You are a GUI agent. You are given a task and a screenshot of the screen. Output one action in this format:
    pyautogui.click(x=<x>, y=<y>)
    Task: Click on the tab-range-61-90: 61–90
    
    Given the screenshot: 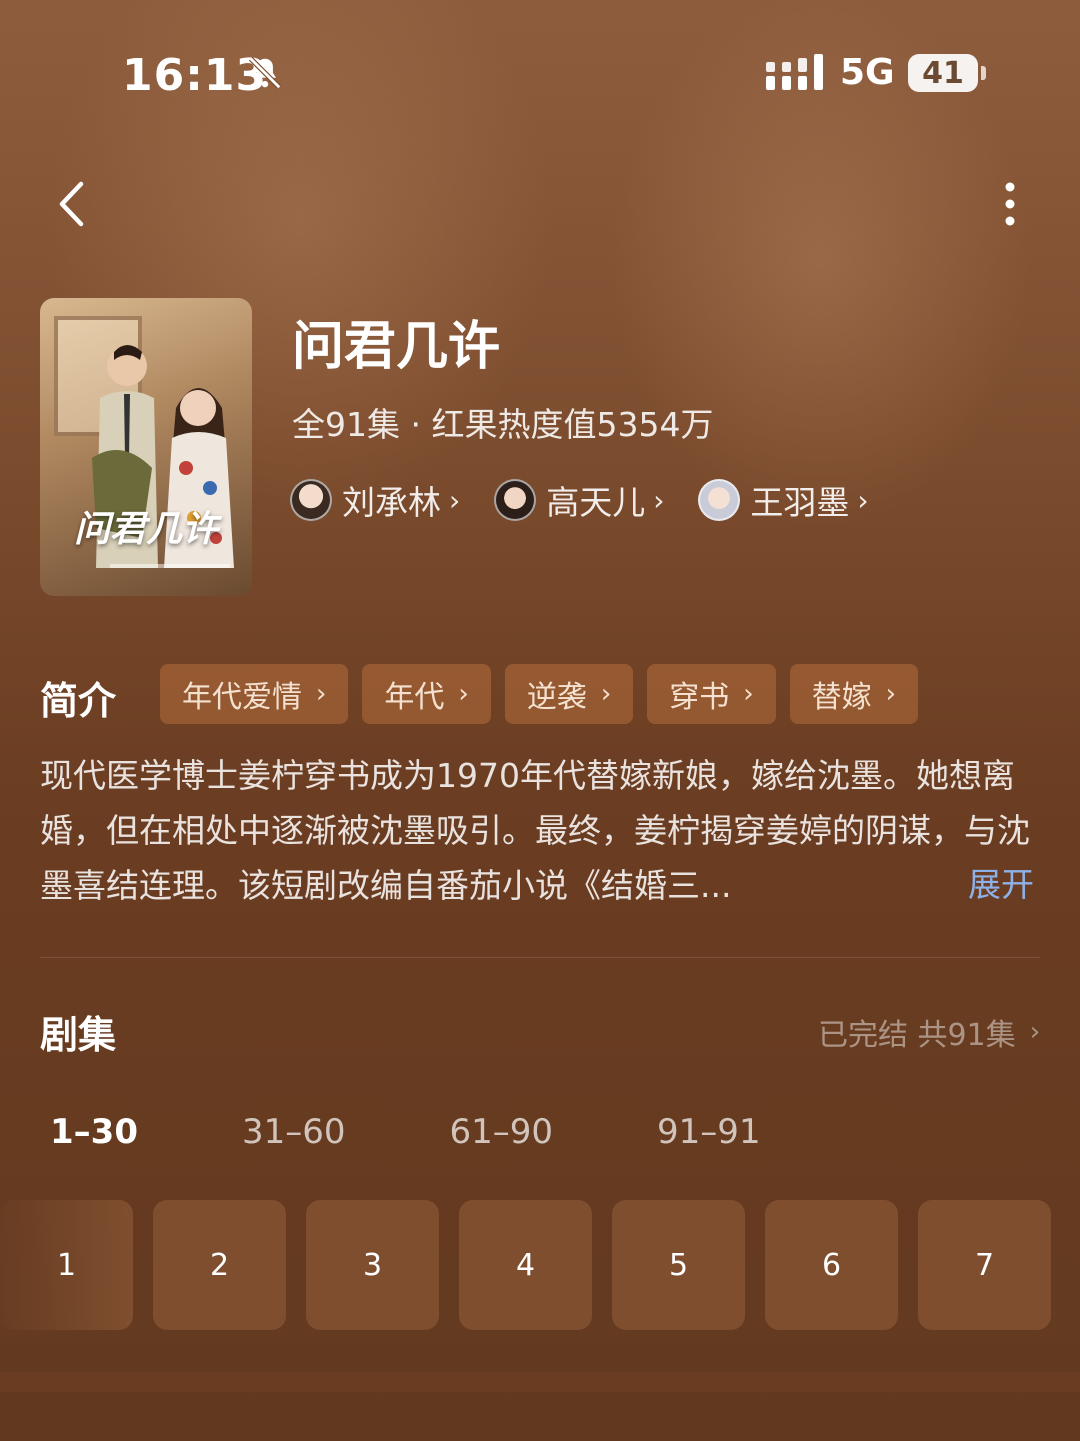 What is the action you would take?
    pyautogui.click(x=502, y=1132)
    